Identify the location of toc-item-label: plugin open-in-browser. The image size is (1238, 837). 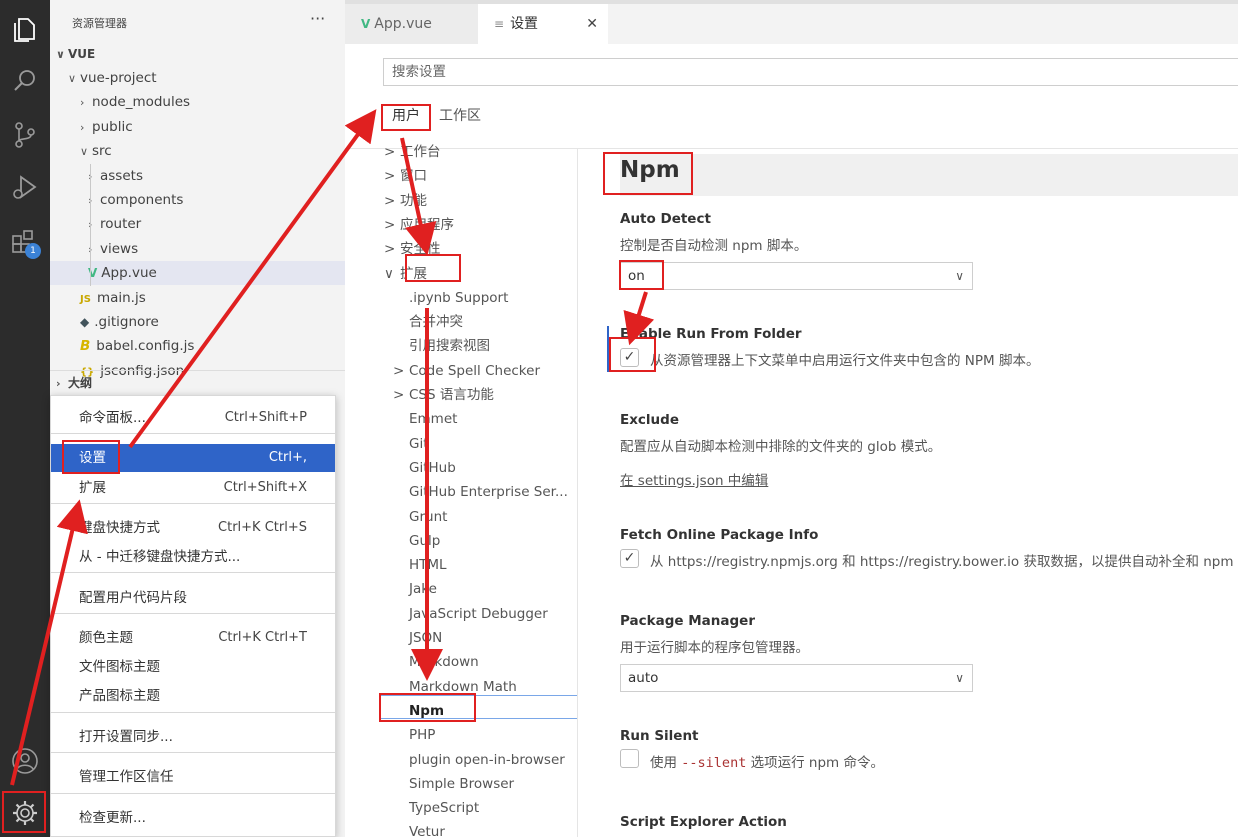
(487, 759).